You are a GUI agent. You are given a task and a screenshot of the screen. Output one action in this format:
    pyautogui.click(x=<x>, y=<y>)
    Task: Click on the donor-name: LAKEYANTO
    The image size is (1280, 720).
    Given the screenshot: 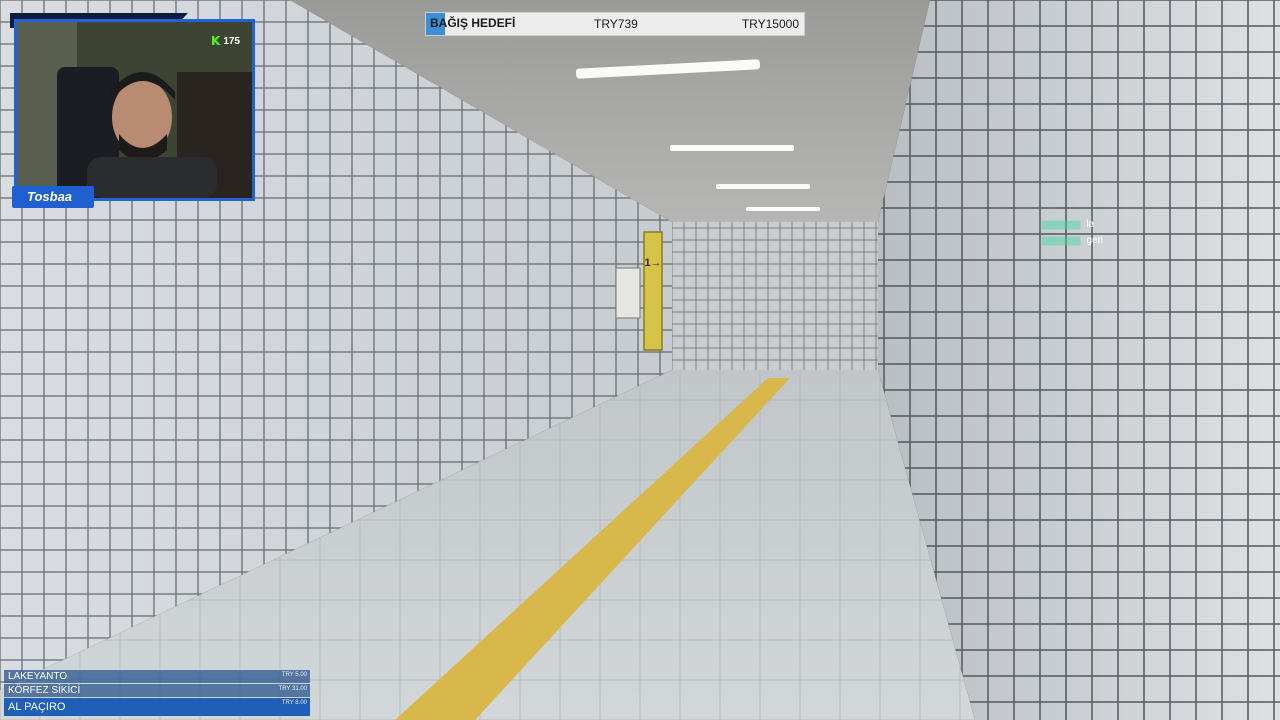 What is the action you would take?
    pyautogui.click(x=38, y=676)
    